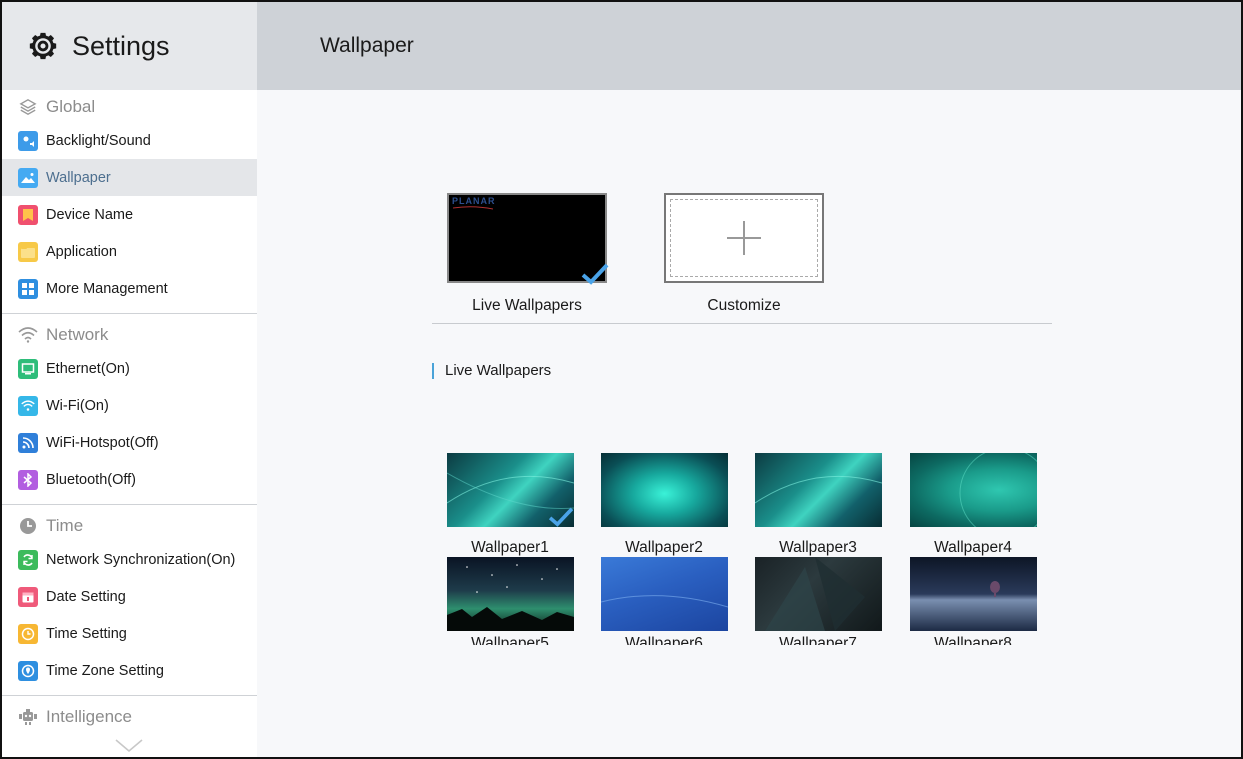  What do you see at coordinates (510, 594) in the screenshot?
I see `wallpaper5-thumbnail` at bounding box center [510, 594].